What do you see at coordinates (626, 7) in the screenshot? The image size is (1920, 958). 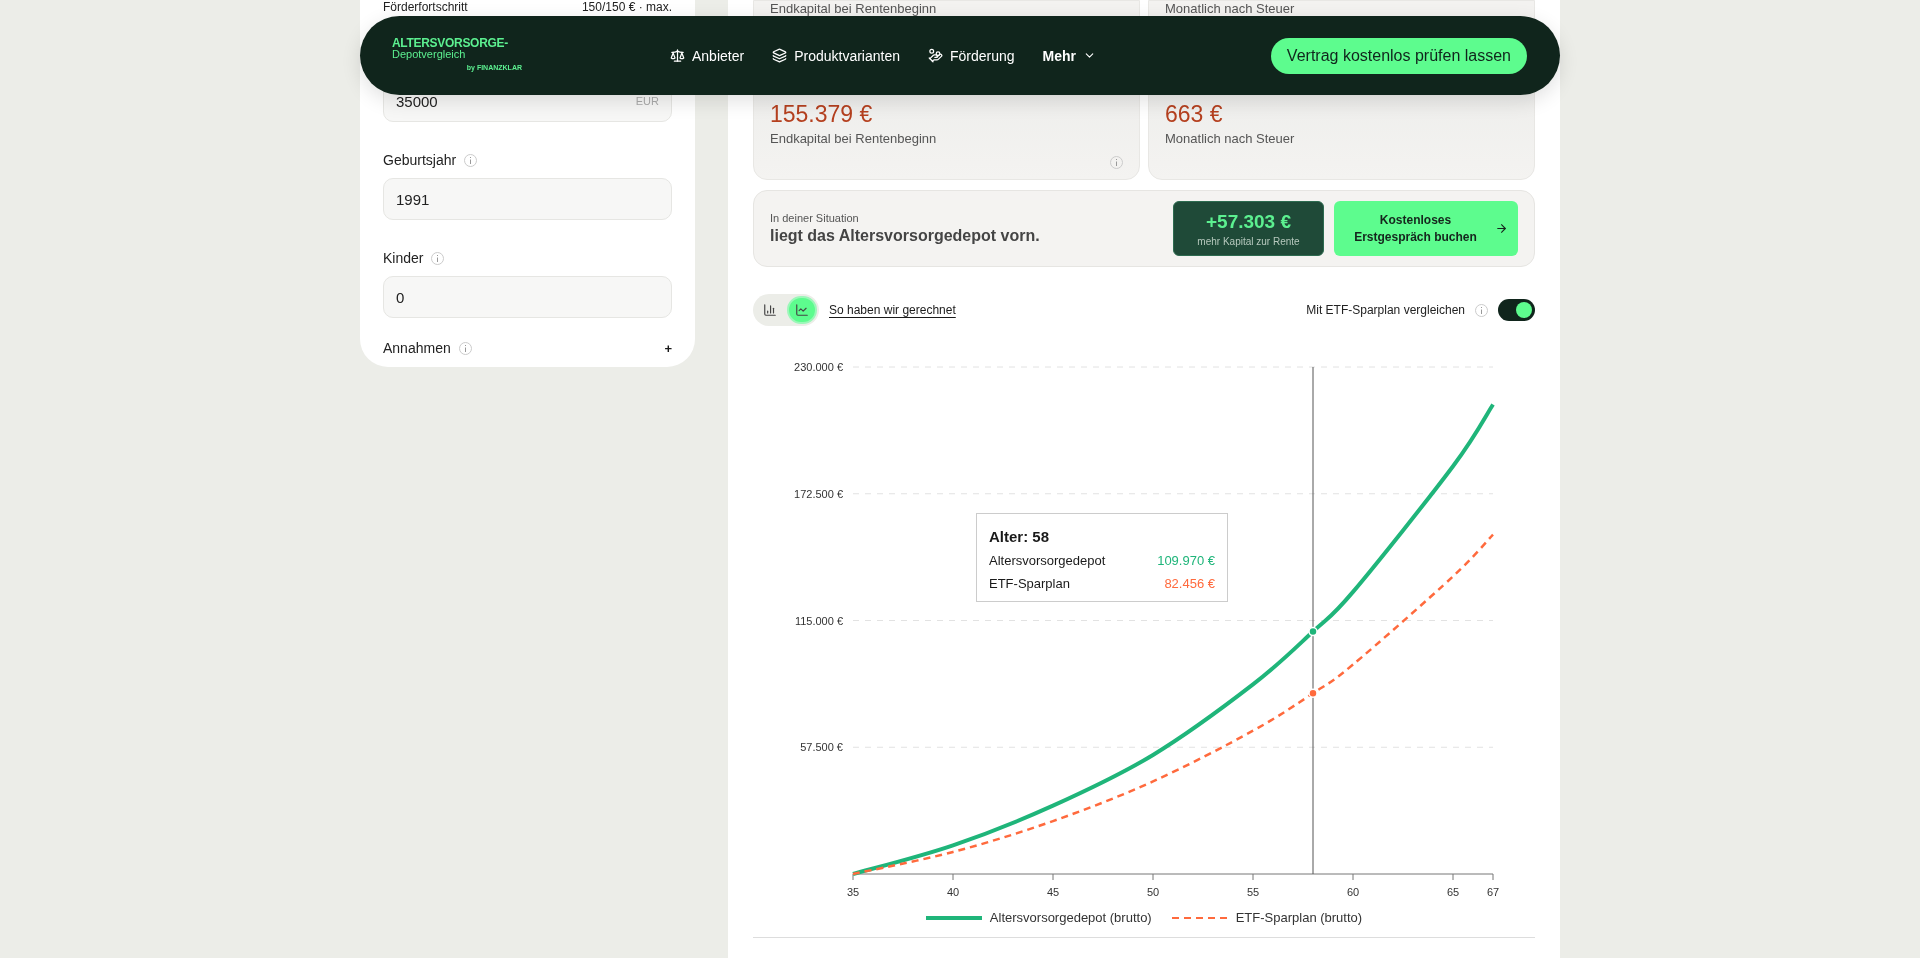 I see `progress-value: 150/150 € · max.` at bounding box center [626, 7].